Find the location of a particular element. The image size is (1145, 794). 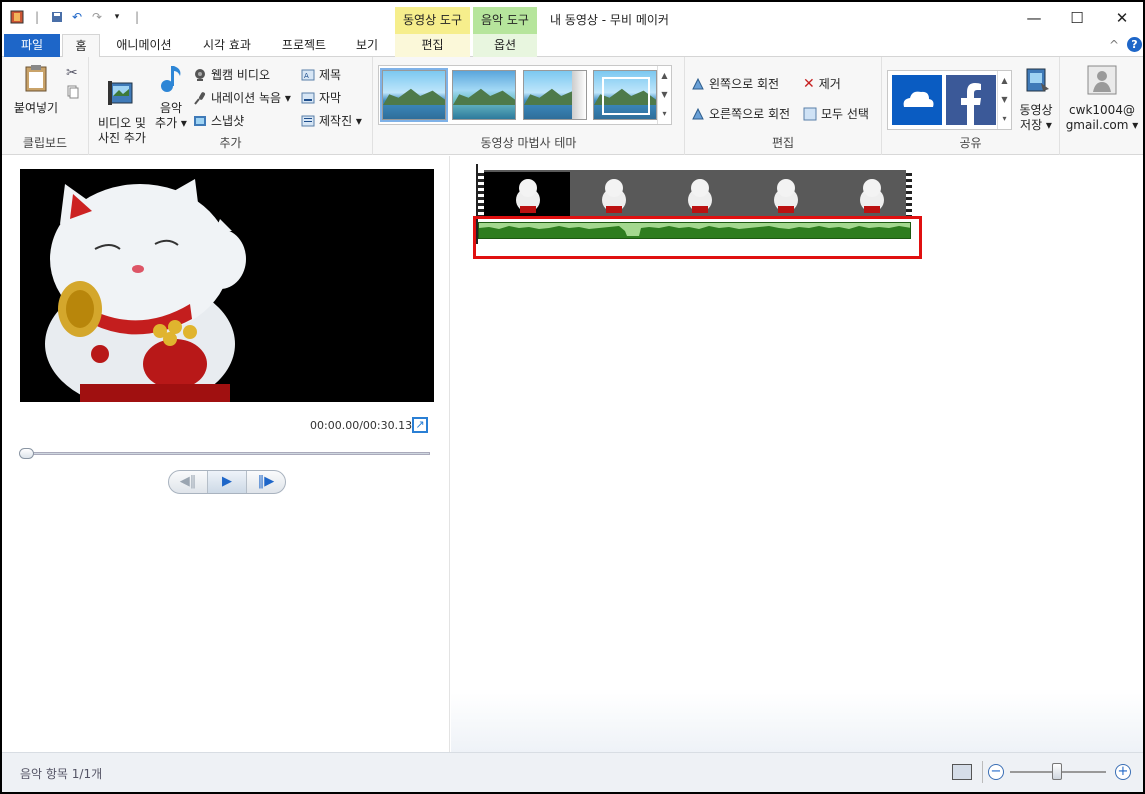

paste-button: 붙여넣기 is located at coordinates (36, 89).